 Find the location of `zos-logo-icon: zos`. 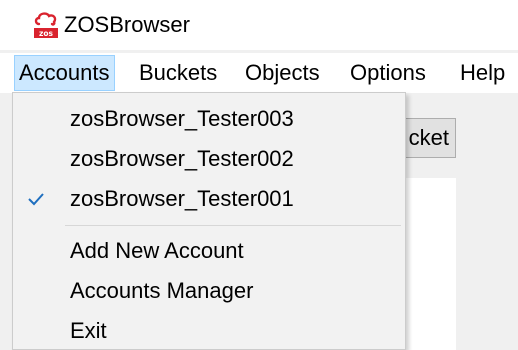

zos-logo-icon: zos is located at coordinates (46, 25).